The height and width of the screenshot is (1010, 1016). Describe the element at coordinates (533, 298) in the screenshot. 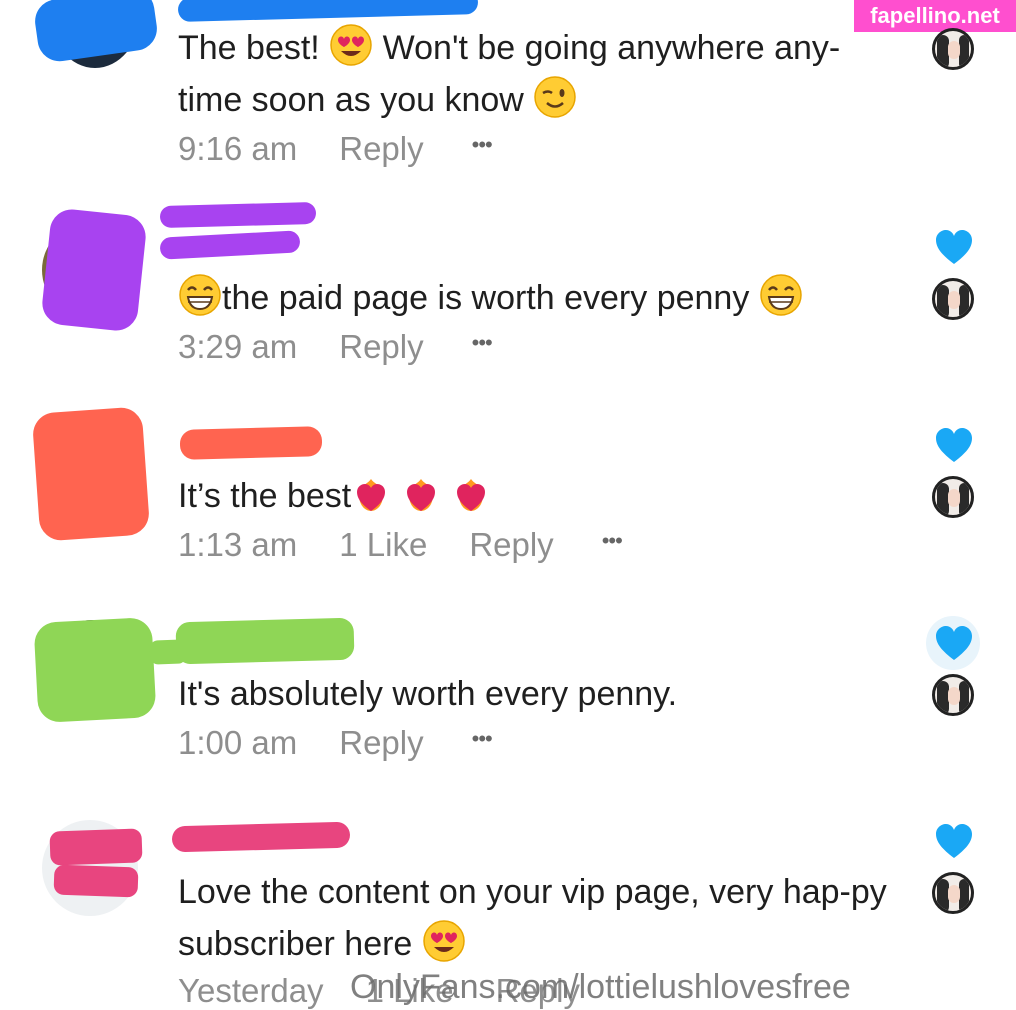

I see `comment-text: the paid page is worth every penny` at that location.